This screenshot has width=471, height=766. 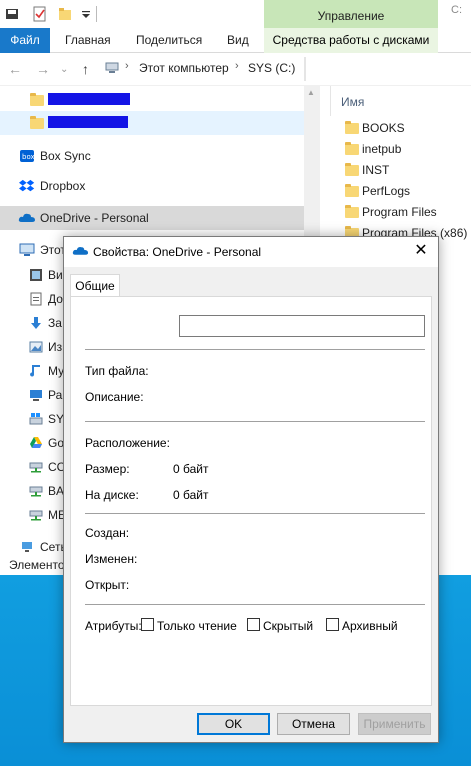 What do you see at coordinates (35, 371) in the screenshot?
I see `music-icon` at bounding box center [35, 371].